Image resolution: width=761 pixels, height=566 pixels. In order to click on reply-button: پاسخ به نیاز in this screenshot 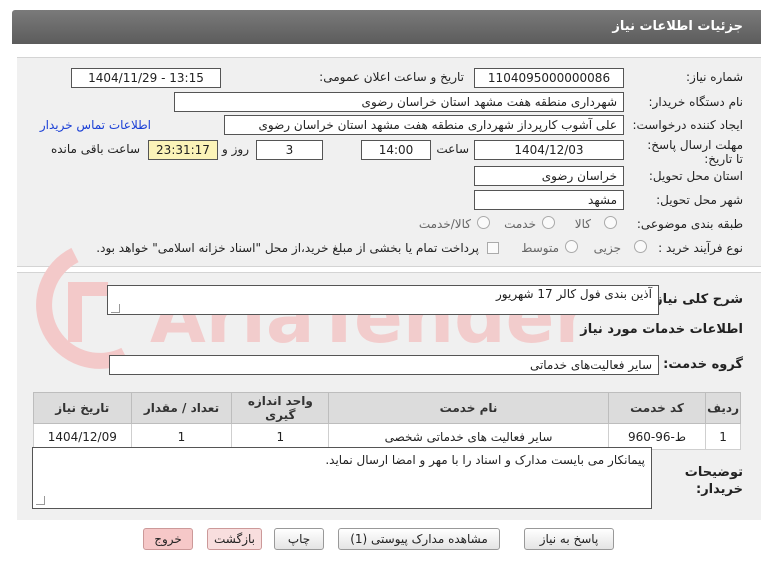, I will do `click(569, 539)`.